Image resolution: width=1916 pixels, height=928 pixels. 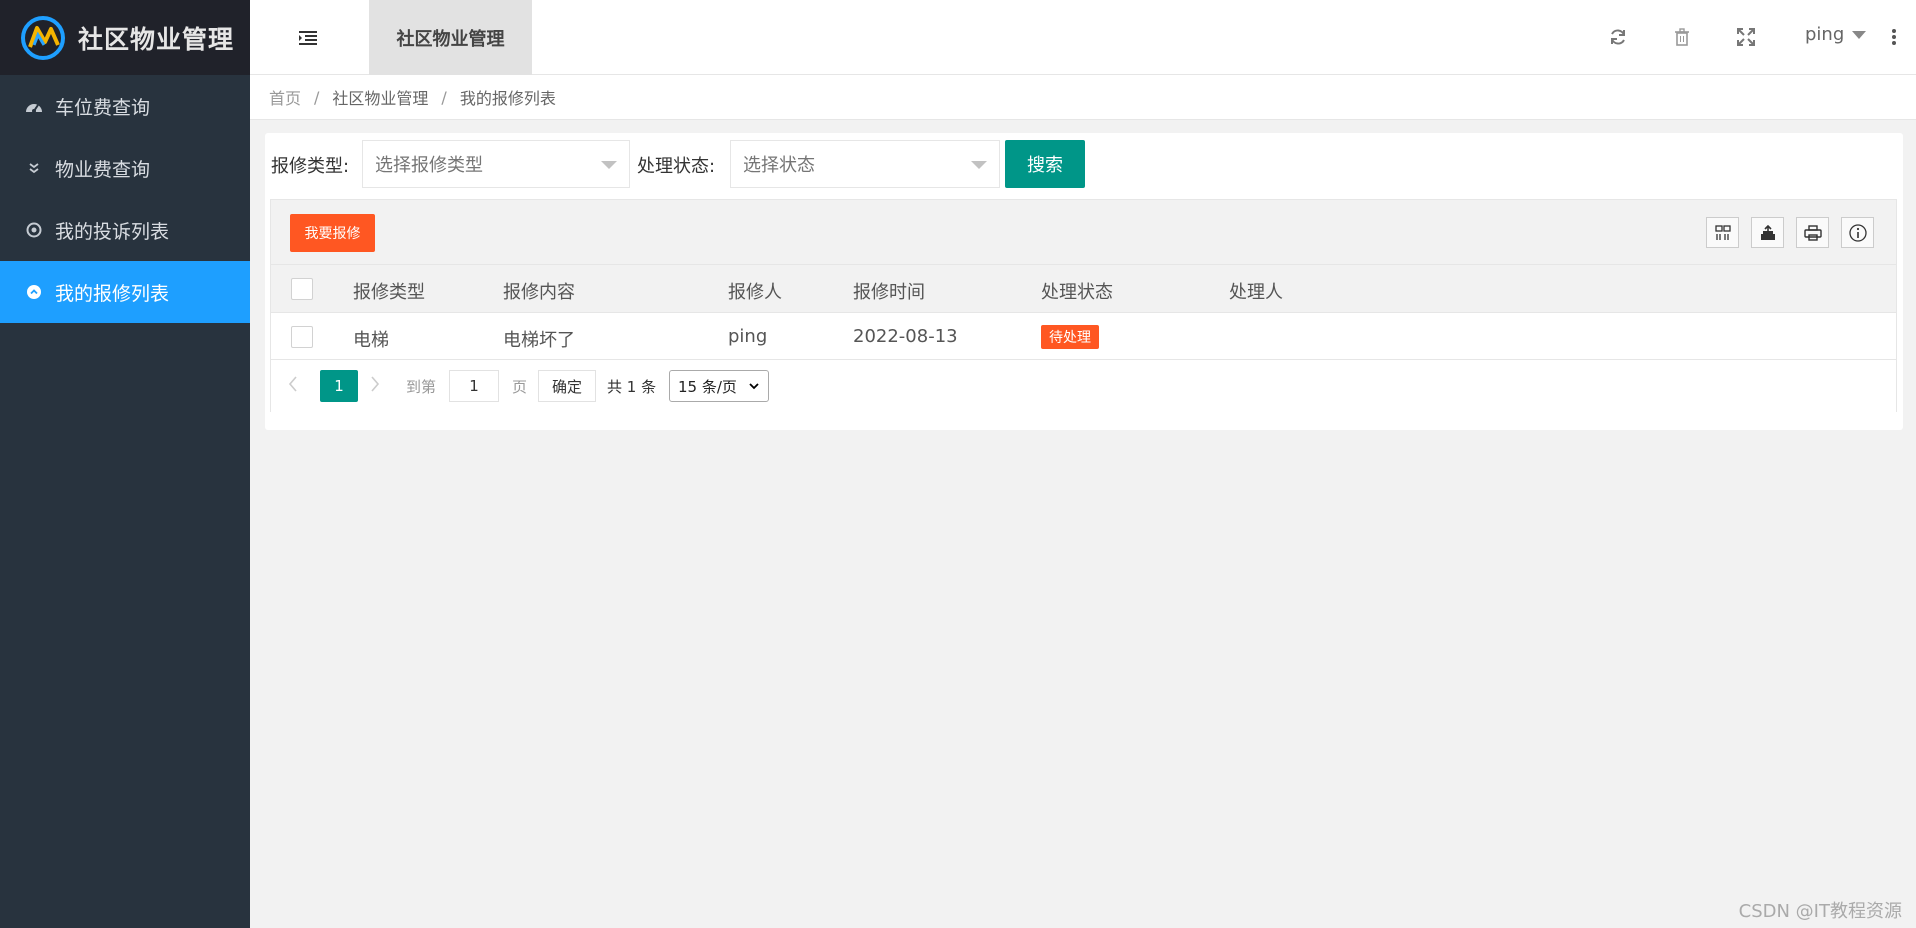 I want to click on fullscreen-icon, so click(x=1746, y=37).